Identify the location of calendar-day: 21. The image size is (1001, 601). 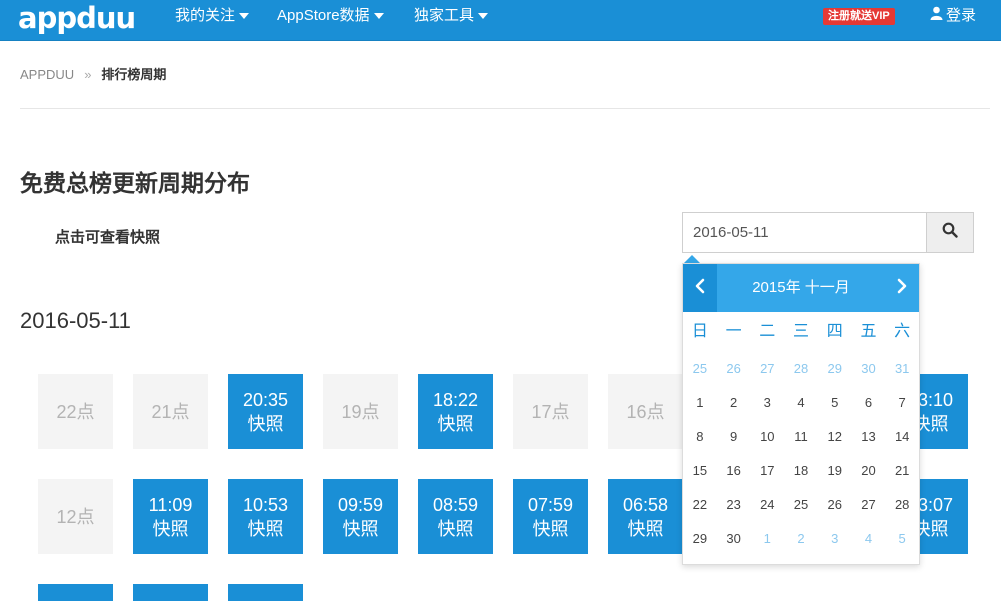
(902, 477).